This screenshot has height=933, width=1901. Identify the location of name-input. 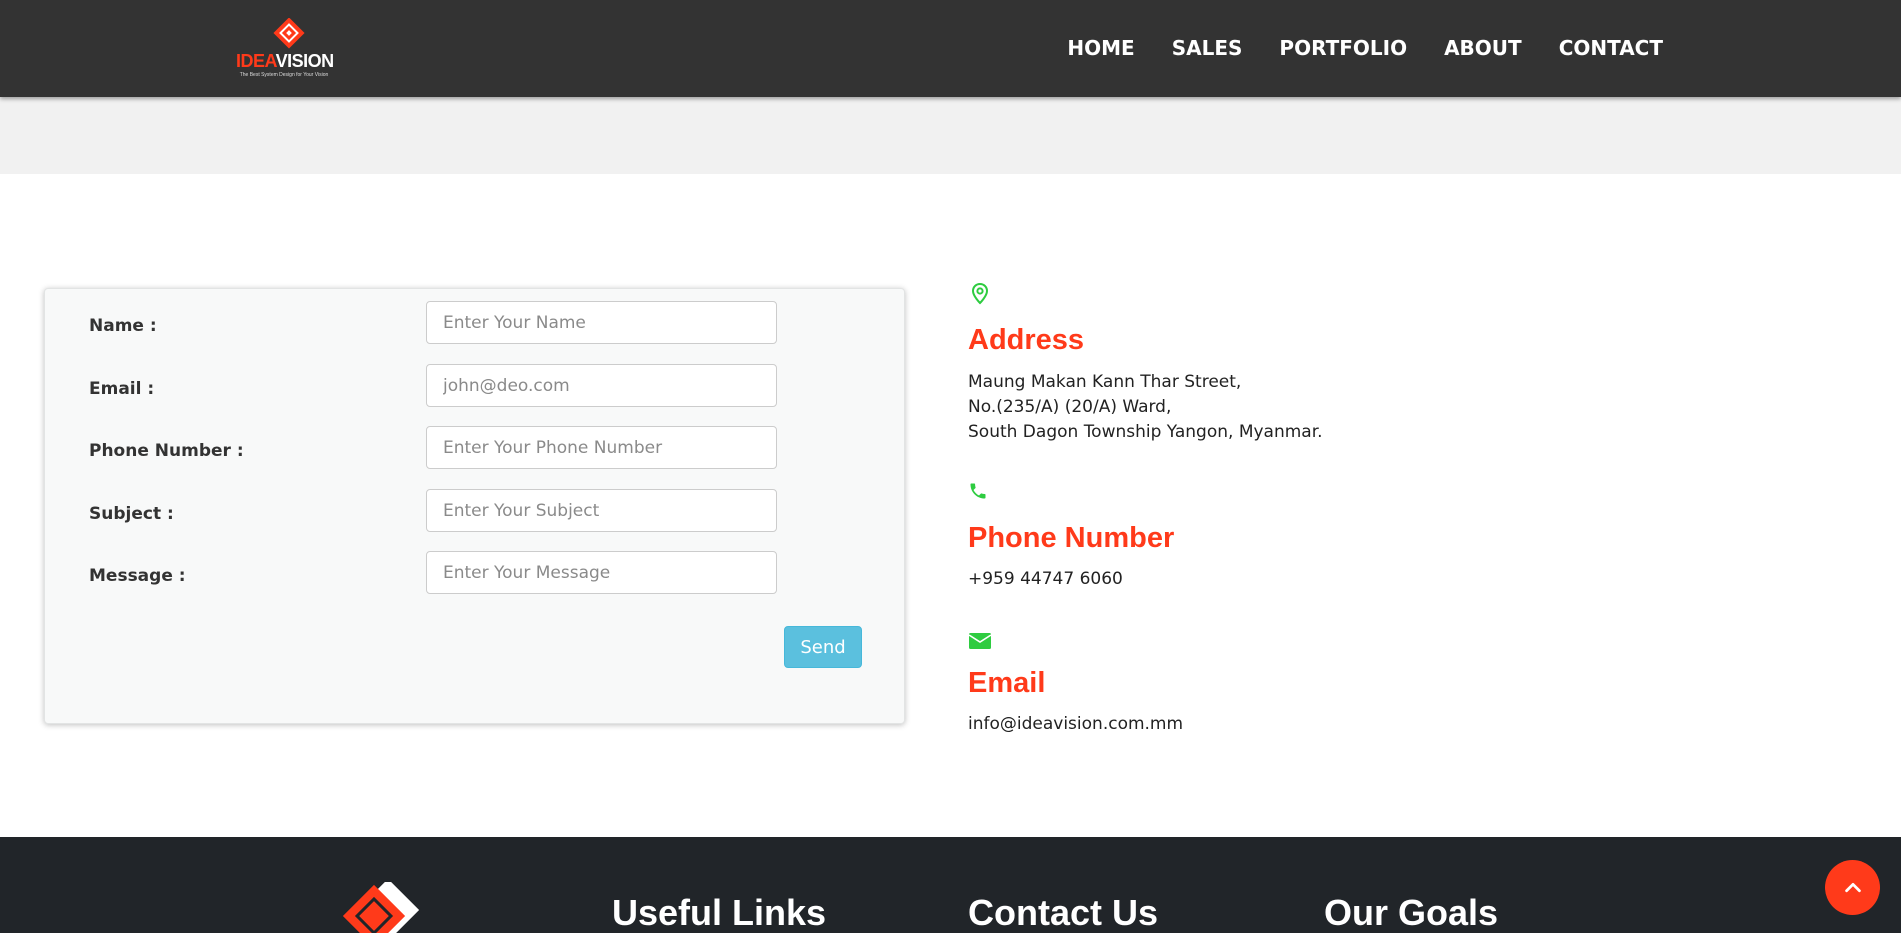
(601, 322).